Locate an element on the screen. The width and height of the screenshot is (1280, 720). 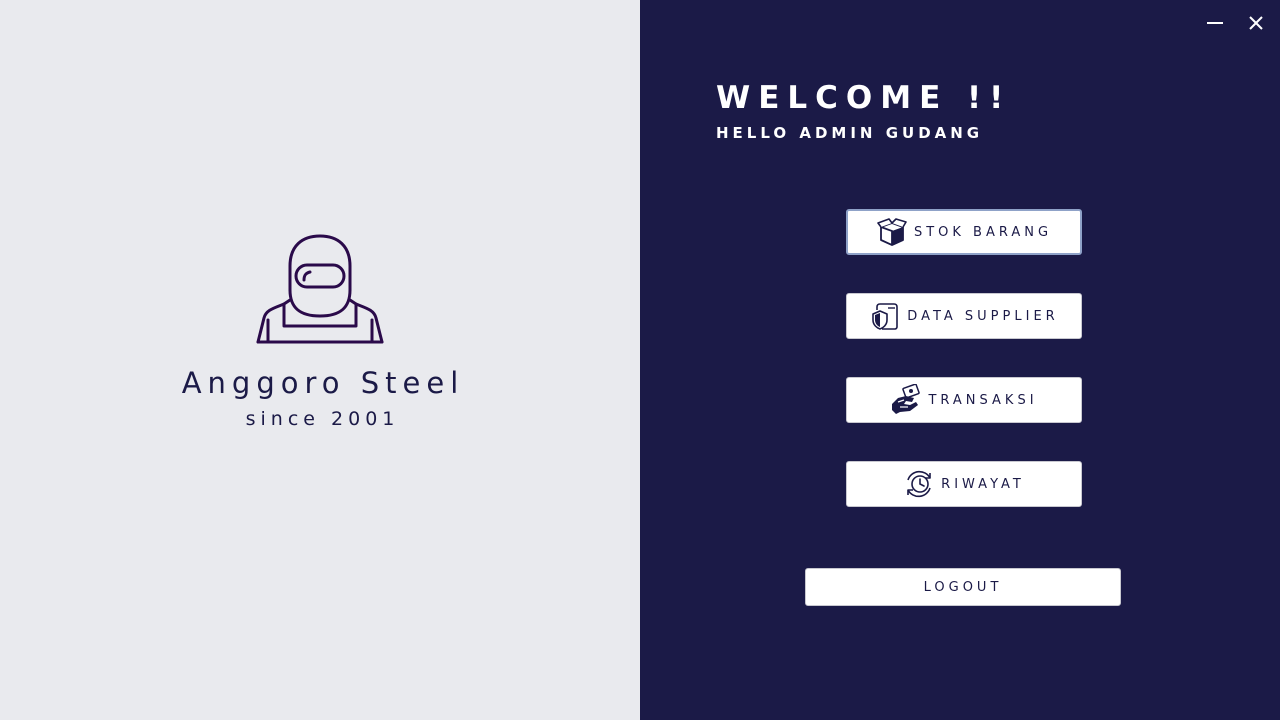
minimize-icon is located at coordinates (1215, 23).